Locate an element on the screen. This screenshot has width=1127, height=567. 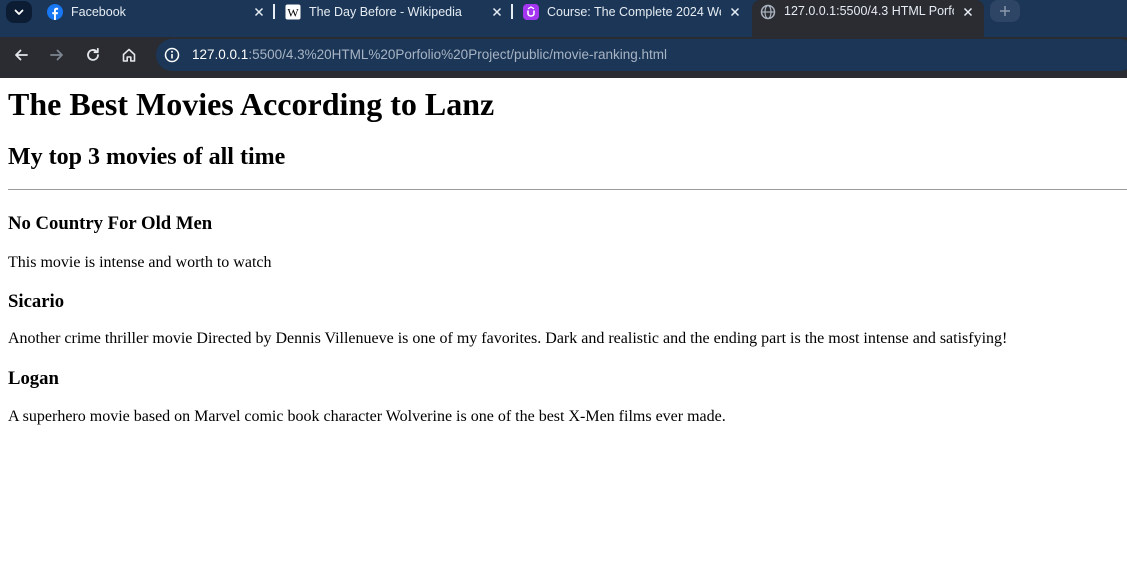
chevron-down-icon is located at coordinates (19, 12).